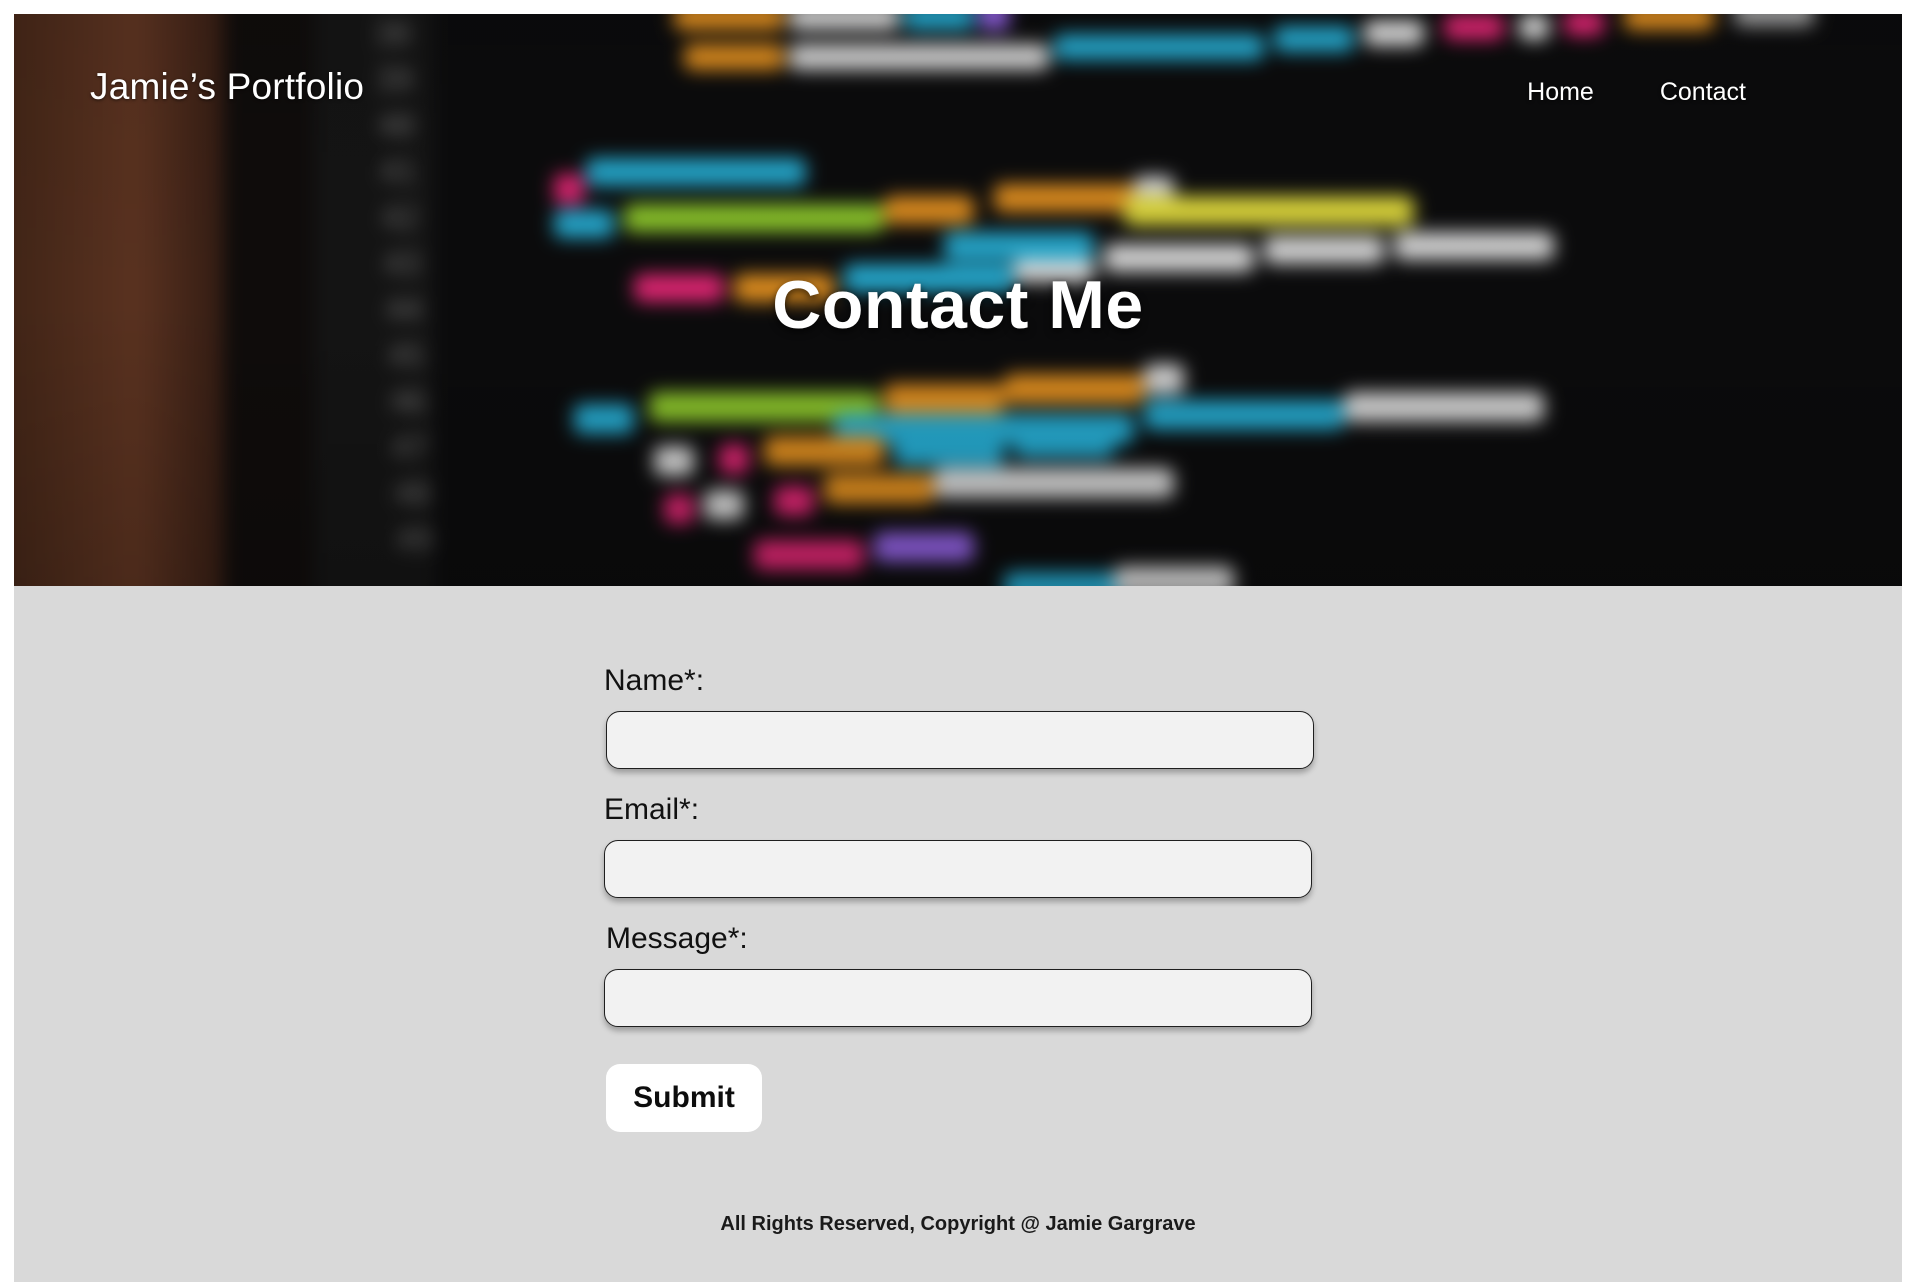 The image size is (1917, 1282). What do you see at coordinates (400, 218) in the screenshot?
I see `svg-text: 42` at bounding box center [400, 218].